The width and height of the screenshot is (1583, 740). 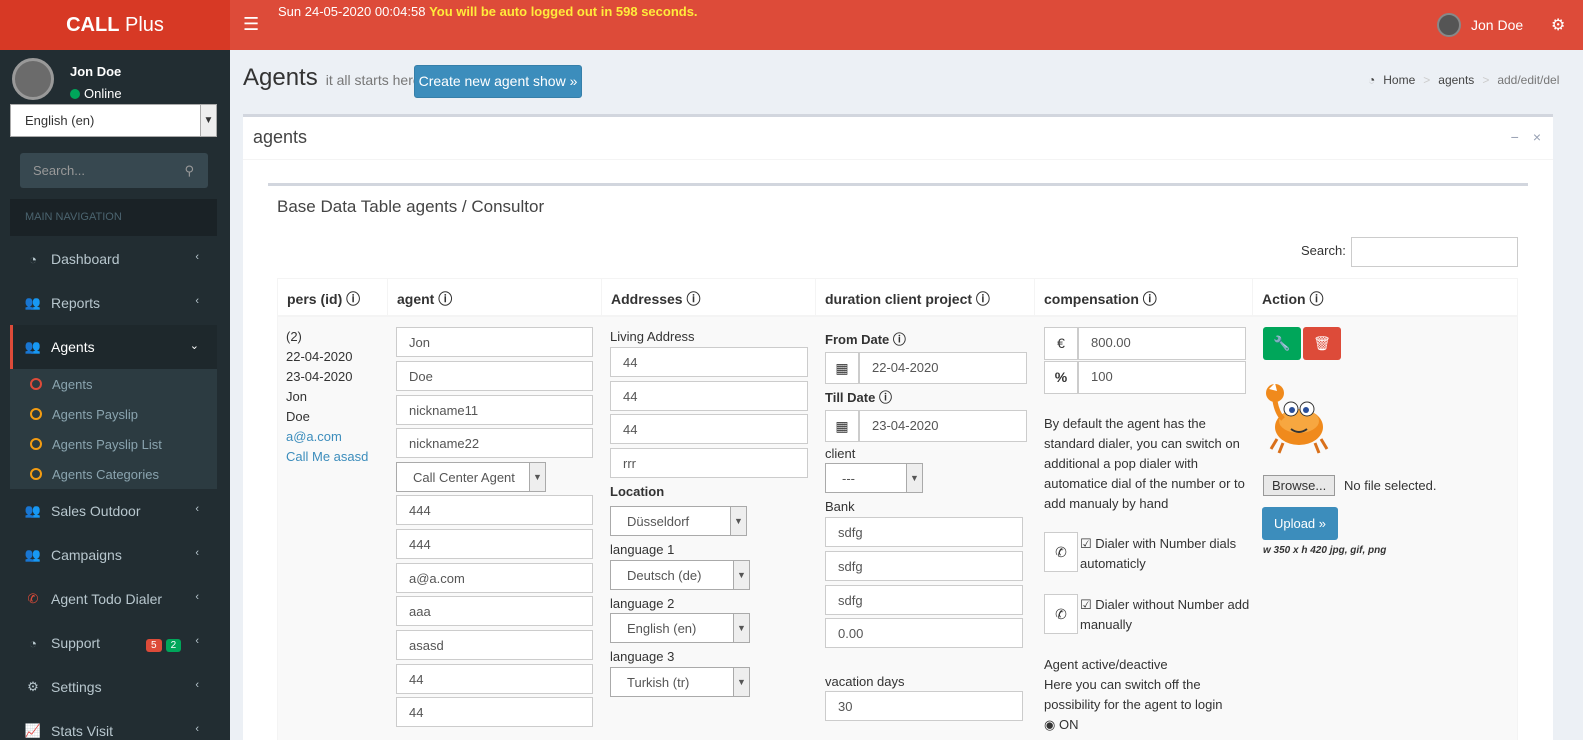 I want to click on last-name-field: Doe, so click(x=494, y=376).